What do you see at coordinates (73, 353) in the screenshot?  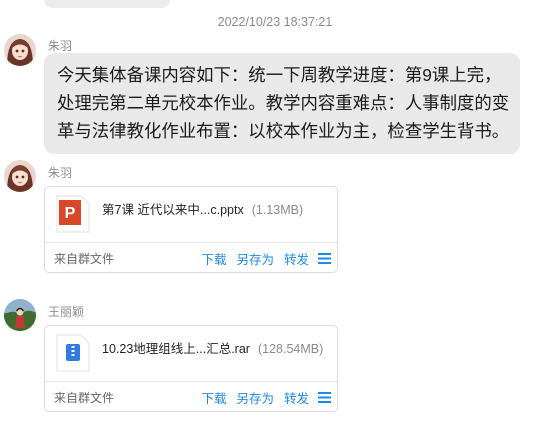 I see `zip-file-icon` at bounding box center [73, 353].